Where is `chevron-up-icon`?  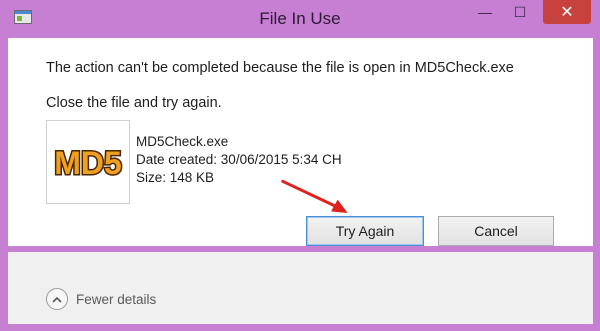
chevron-up-icon is located at coordinates (57, 299).